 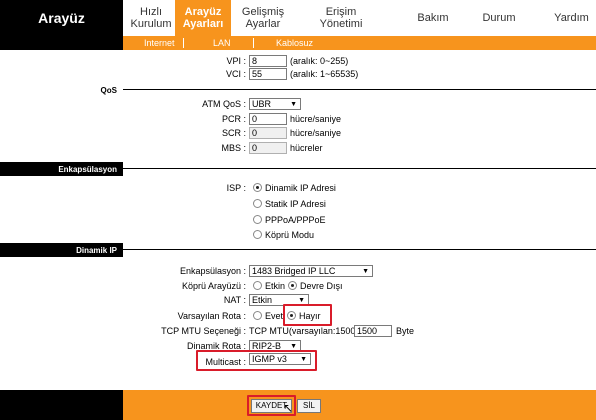 I want to click on bridge-option-enabled: Etkin, so click(x=275, y=286).